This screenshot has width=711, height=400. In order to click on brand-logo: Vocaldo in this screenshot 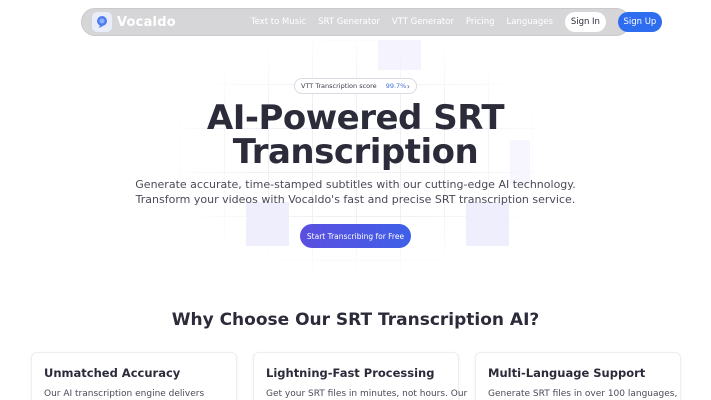, I will do `click(134, 22)`.